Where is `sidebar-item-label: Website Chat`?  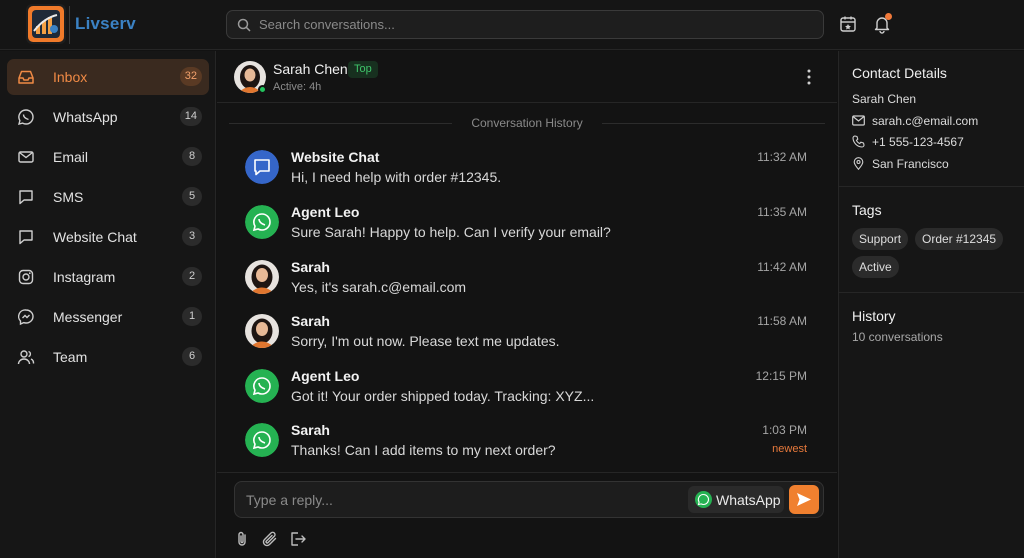 sidebar-item-label: Website Chat is located at coordinates (95, 237).